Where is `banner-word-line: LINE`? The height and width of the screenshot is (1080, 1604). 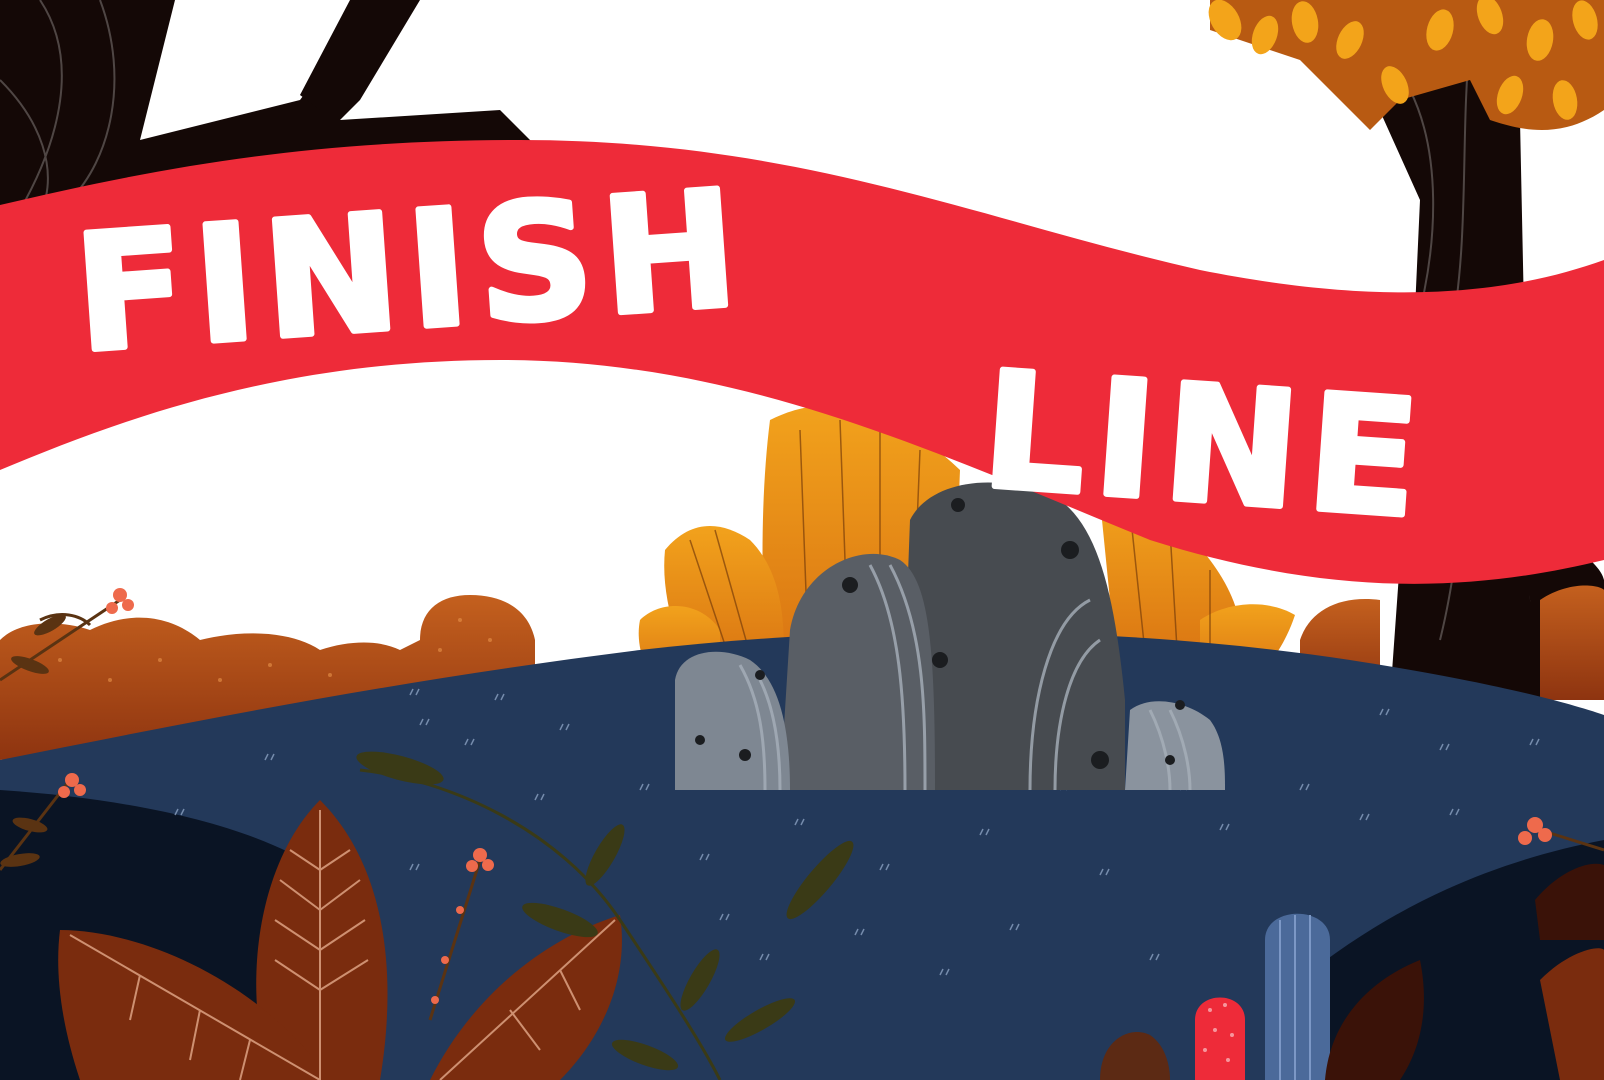 banner-word-line: LINE is located at coordinates (1205, 445).